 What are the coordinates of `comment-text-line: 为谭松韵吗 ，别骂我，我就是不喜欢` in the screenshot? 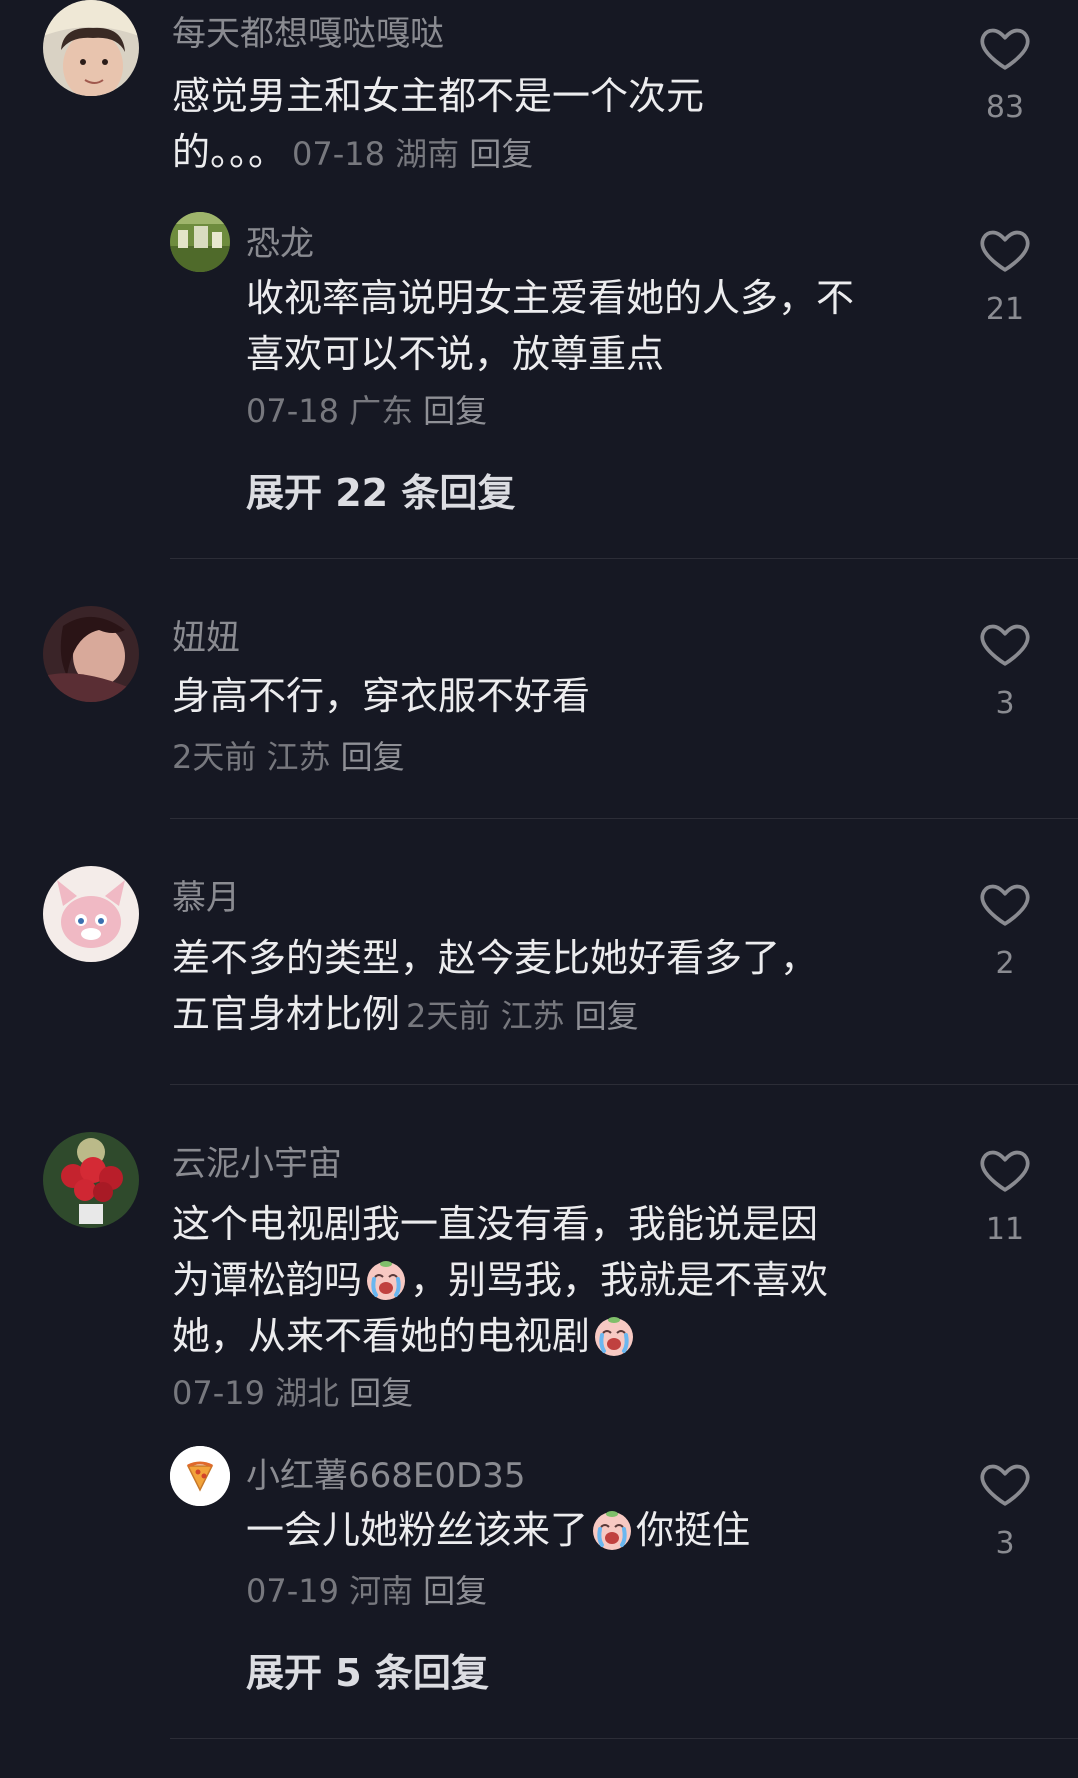 It's located at (500, 1280).